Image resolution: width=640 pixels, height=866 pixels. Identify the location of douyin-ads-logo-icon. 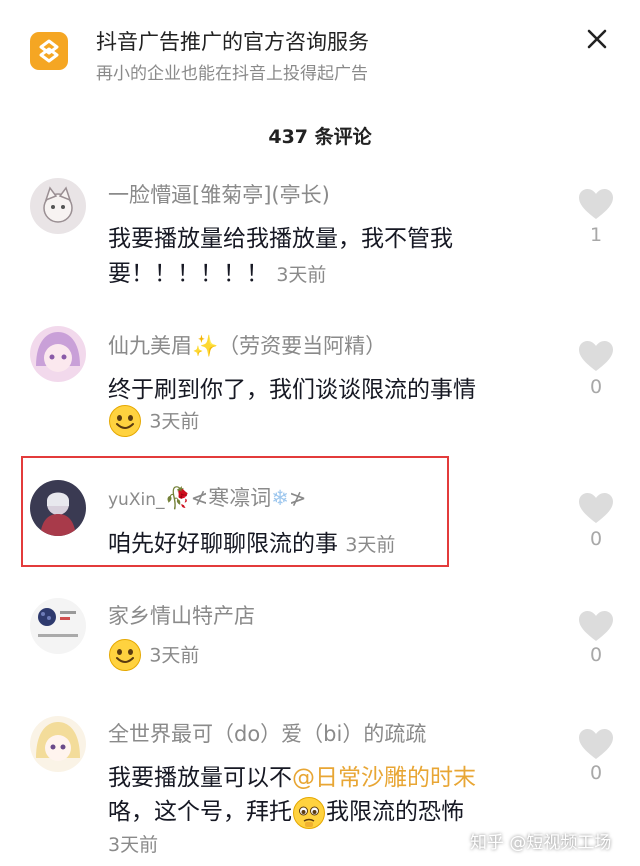
(49, 51).